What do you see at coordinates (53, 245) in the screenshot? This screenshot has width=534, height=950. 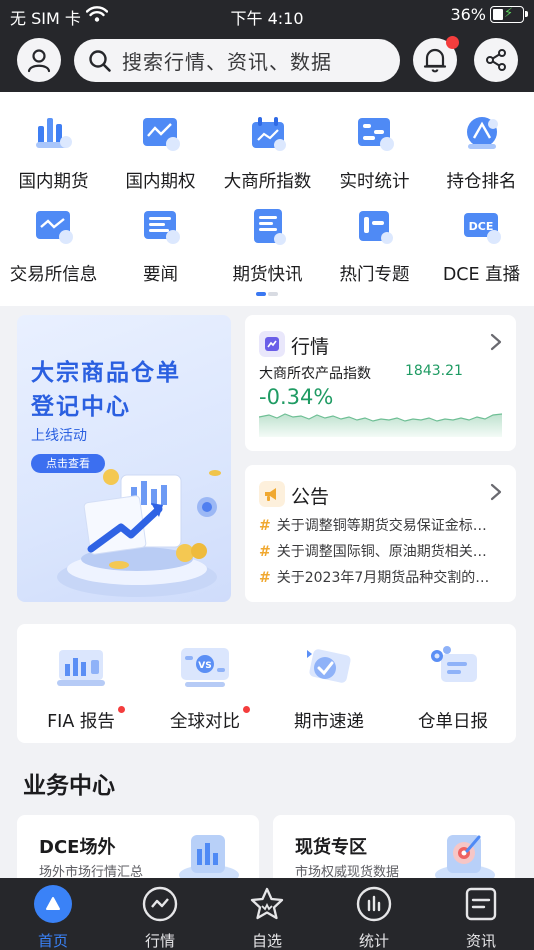 I see `grid-item-exchange-info: 交易所信息` at bounding box center [53, 245].